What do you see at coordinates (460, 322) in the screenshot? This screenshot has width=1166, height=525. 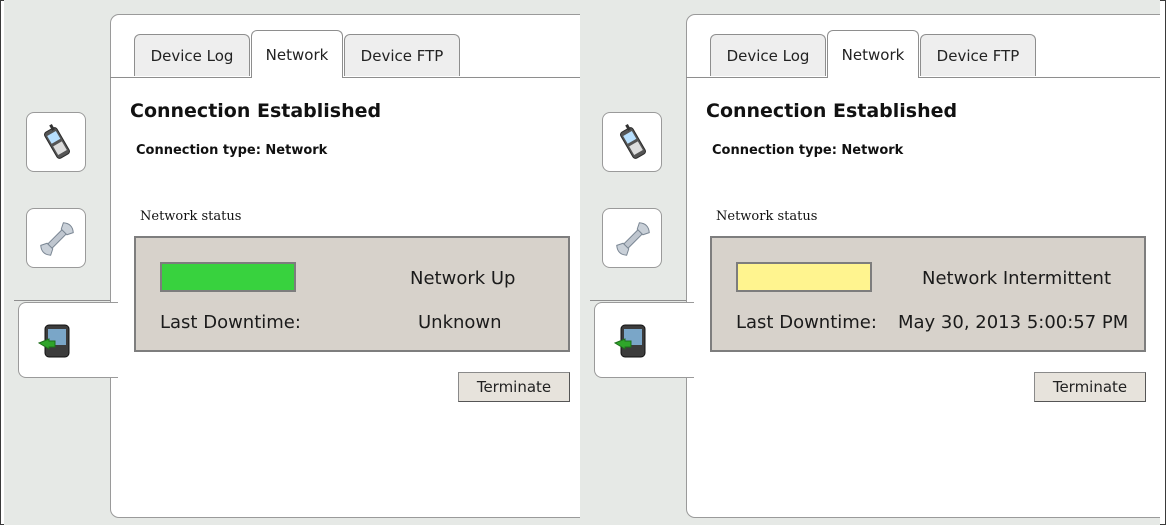 I see `last-downtime-value: Unknown` at bounding box center [460, 322].